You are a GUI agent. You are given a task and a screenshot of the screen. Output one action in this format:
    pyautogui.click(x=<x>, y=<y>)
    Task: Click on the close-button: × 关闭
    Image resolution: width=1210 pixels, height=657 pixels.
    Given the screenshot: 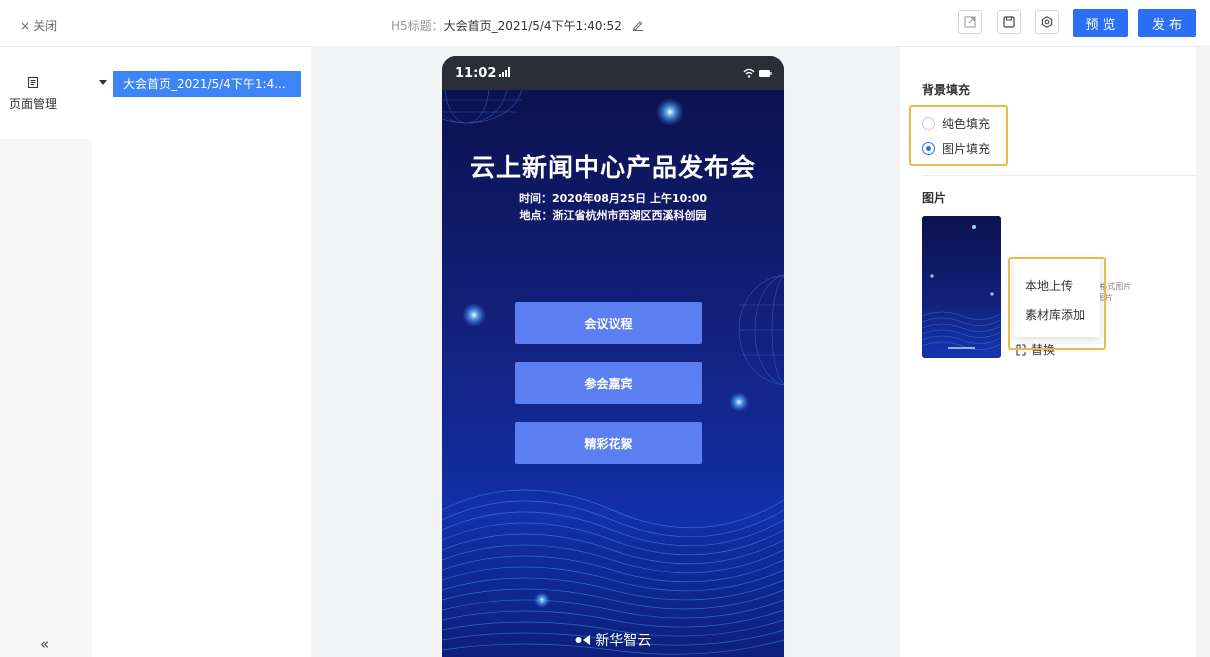 What is the action you would take?
    pyautogui.click(x=38, y=25)
    